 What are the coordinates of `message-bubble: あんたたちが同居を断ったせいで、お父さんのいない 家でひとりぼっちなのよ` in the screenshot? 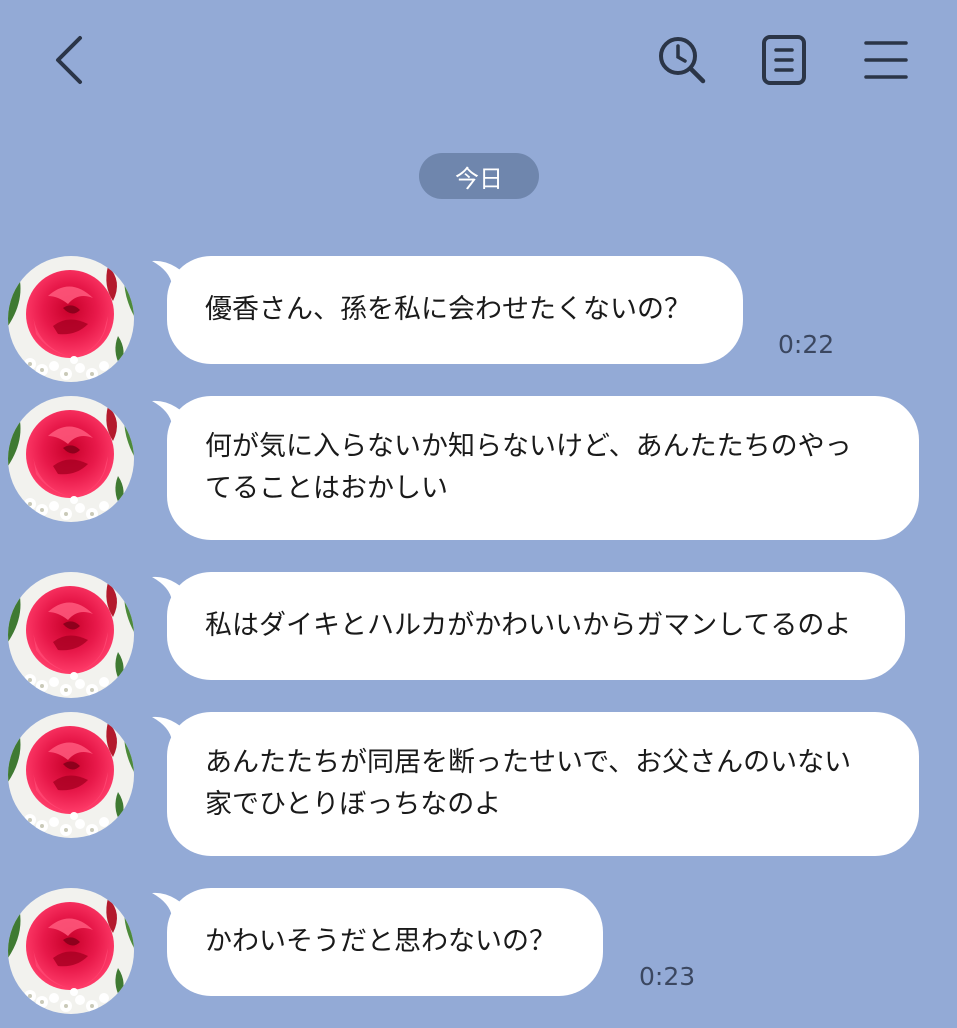 It's located at (543, 784).